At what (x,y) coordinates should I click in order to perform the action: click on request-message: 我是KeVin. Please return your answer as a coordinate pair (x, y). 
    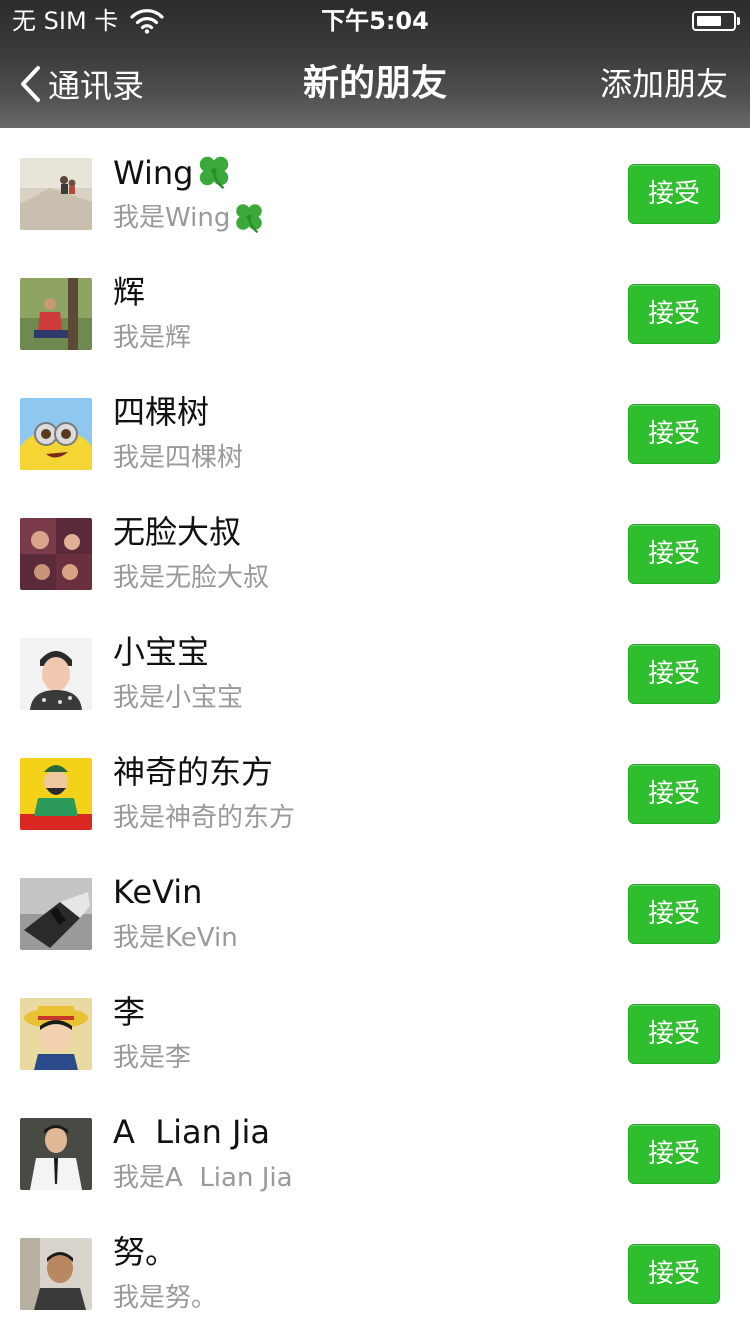
    Looking at the image, I should click on (175, 938).